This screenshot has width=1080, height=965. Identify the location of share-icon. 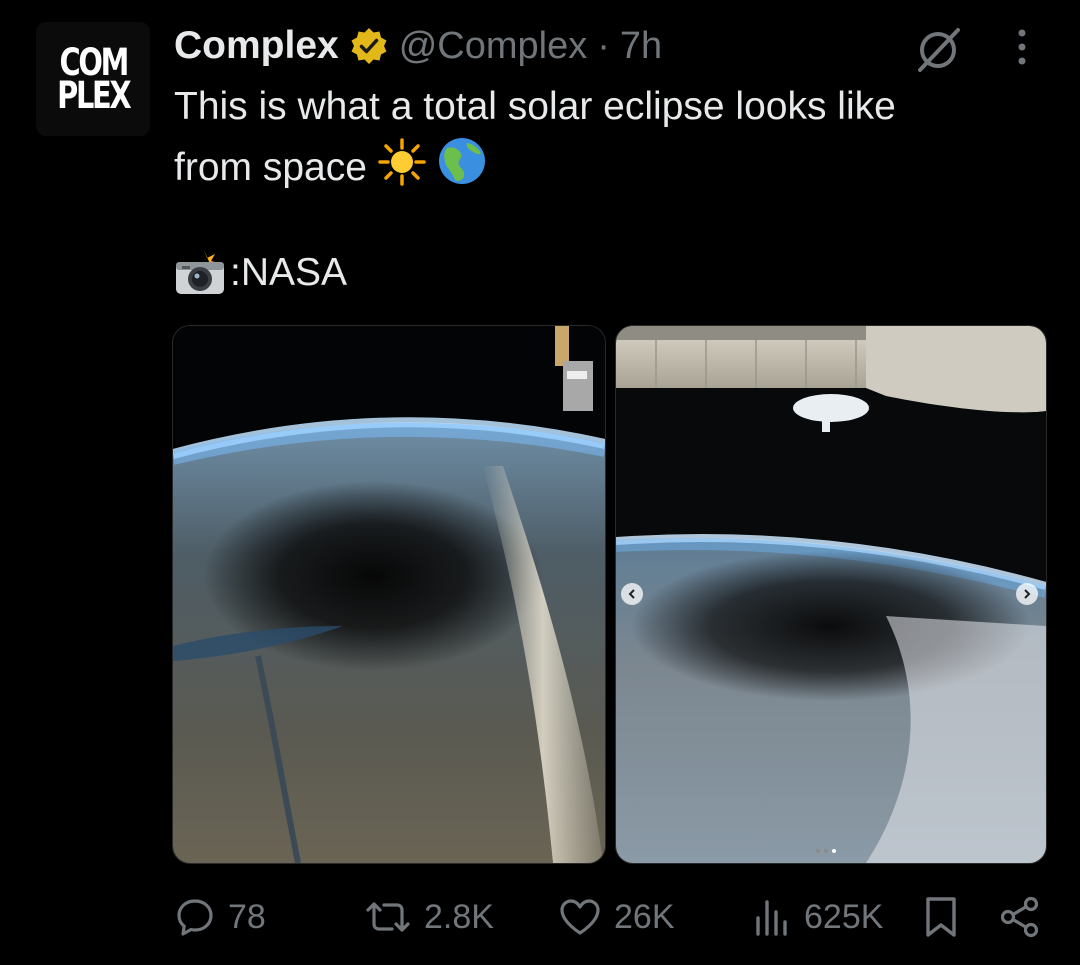
(1019, 917).